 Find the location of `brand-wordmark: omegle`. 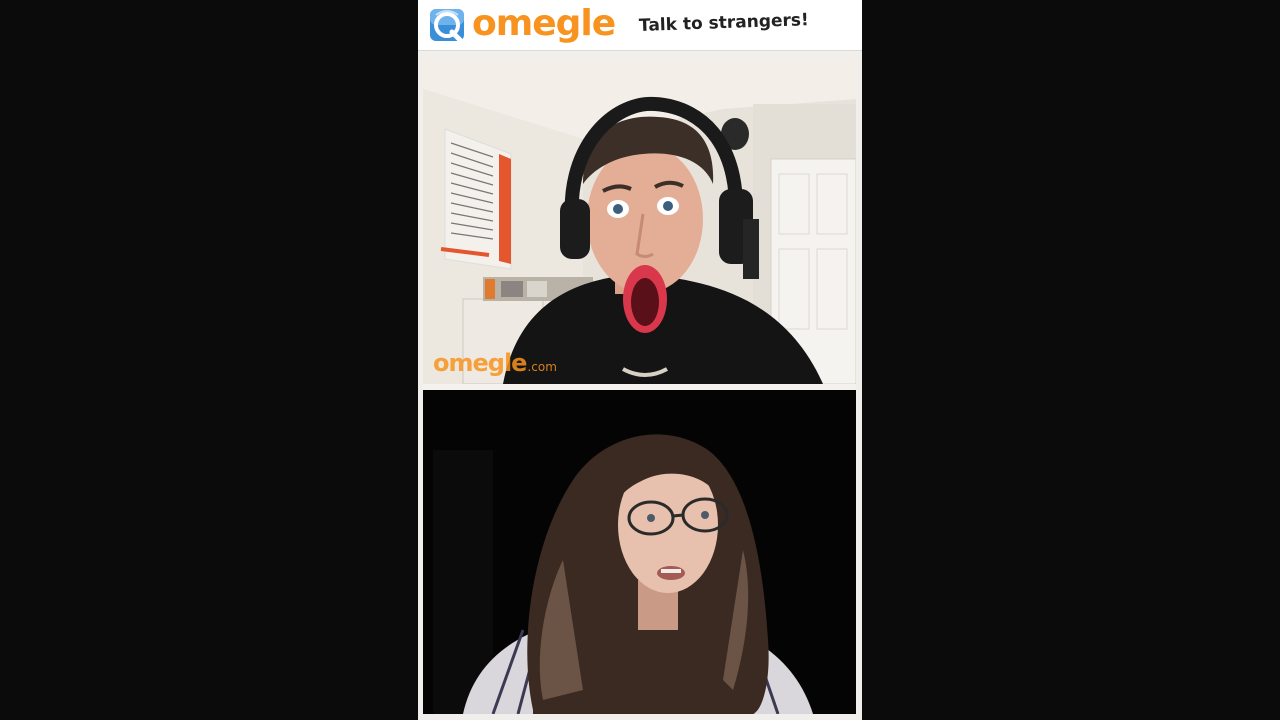

brand-wordmark: omegle is located at coordinates (544, 24).